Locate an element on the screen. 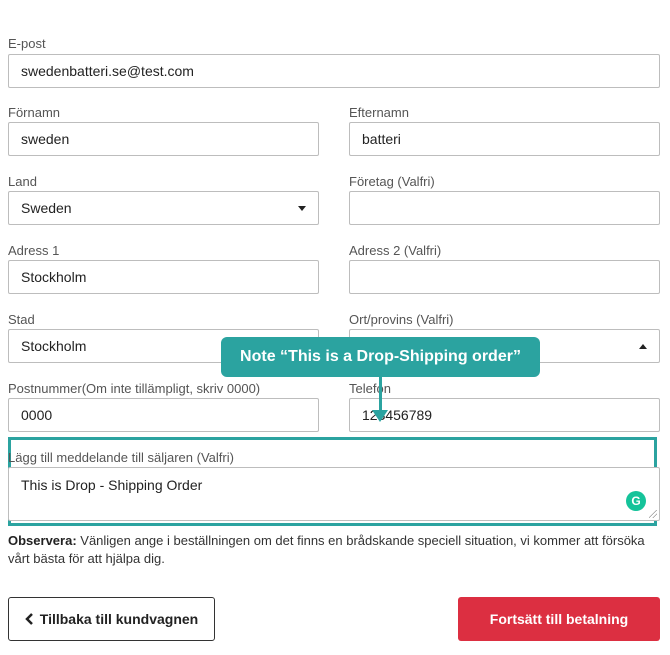 The width and height of the screenshot is (670, 655). address1-field: Stockholm is located at coordinates (163, 277).